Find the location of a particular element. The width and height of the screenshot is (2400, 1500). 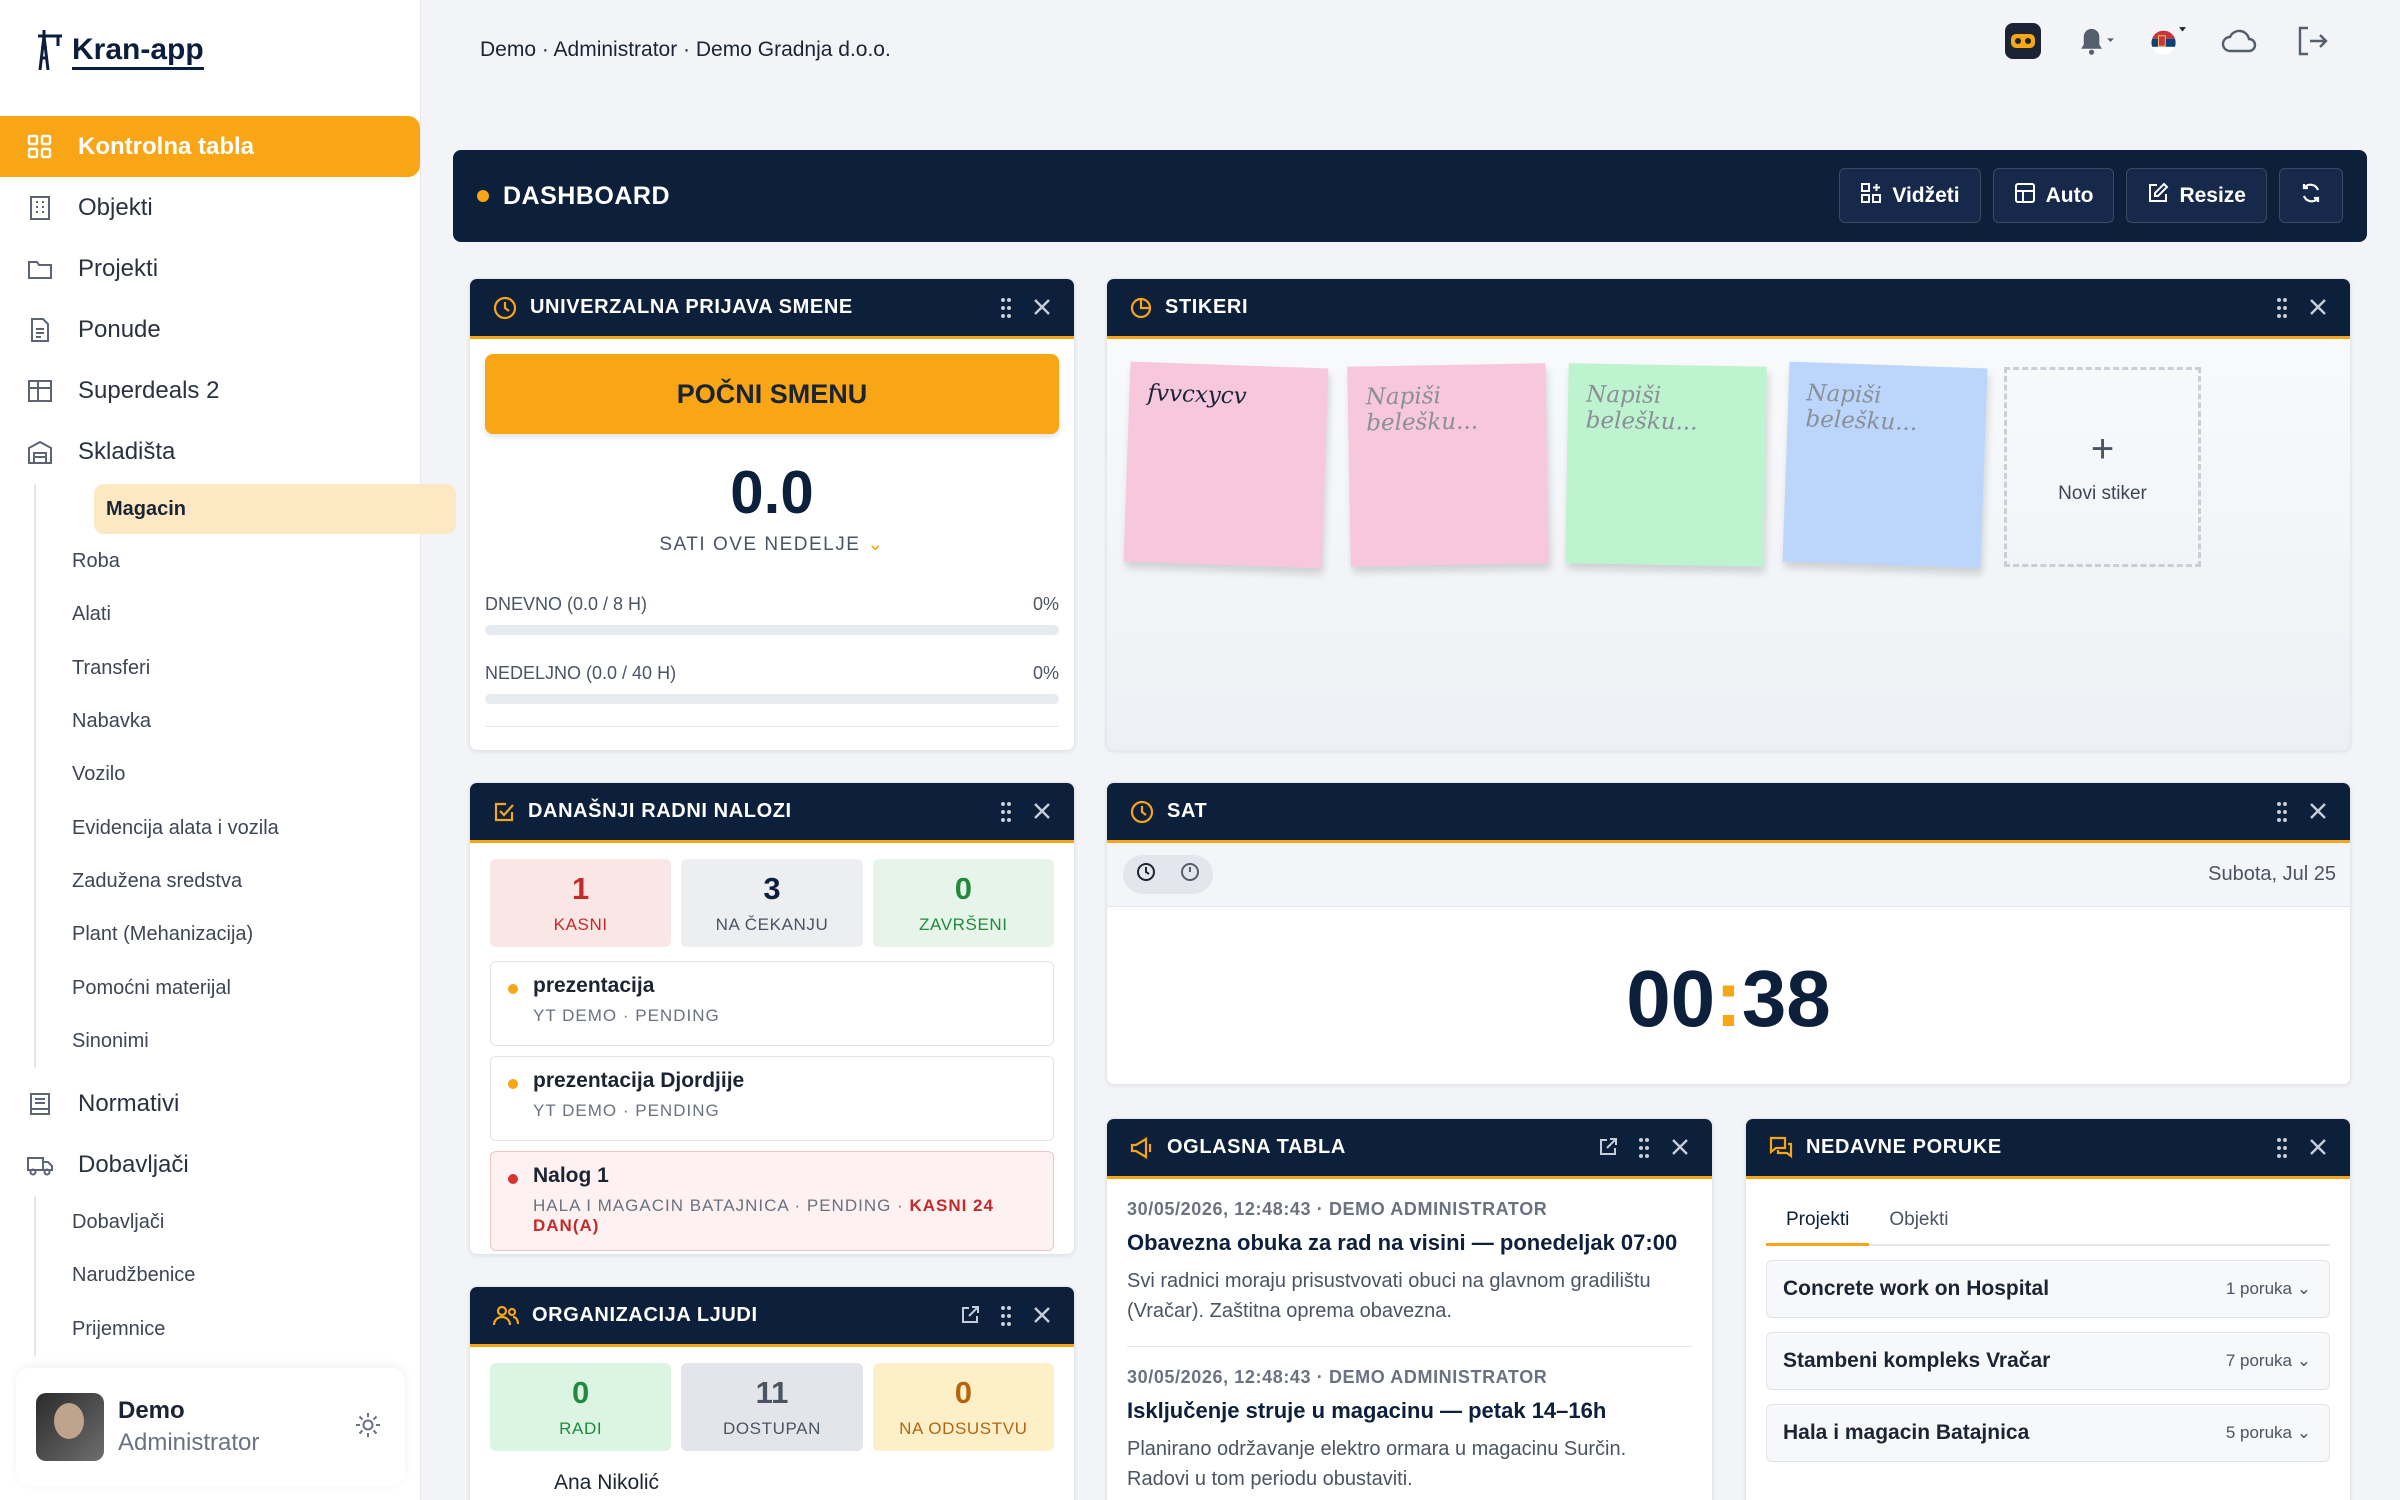

language-flag-icon is located at coordinates (2167, 41).